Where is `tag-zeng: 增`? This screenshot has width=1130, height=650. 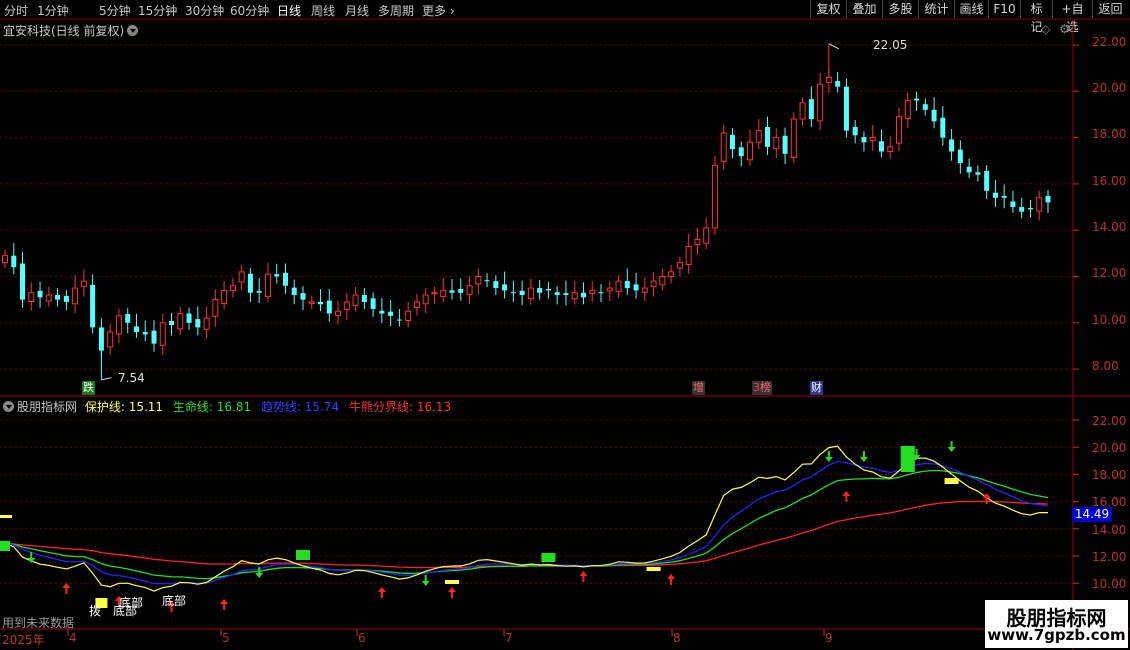 tag-zeng: 增 is located at coordinates (698, 388).